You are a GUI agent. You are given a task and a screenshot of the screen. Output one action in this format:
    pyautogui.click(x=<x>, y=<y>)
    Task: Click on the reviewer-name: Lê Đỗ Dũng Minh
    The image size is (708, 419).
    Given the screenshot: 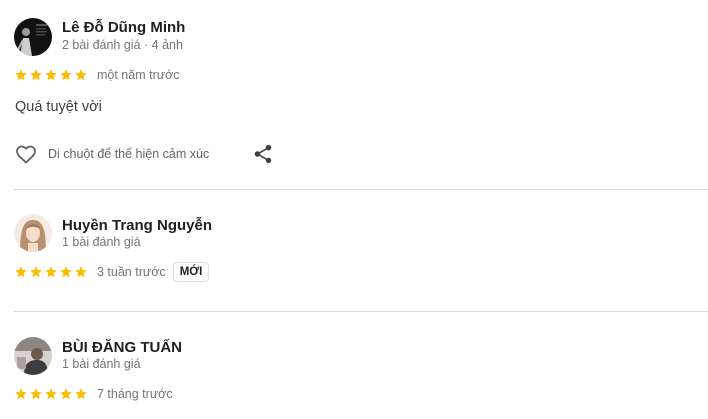 What is the action you would take?
    pyautogui.click(x=123, y=27)
    